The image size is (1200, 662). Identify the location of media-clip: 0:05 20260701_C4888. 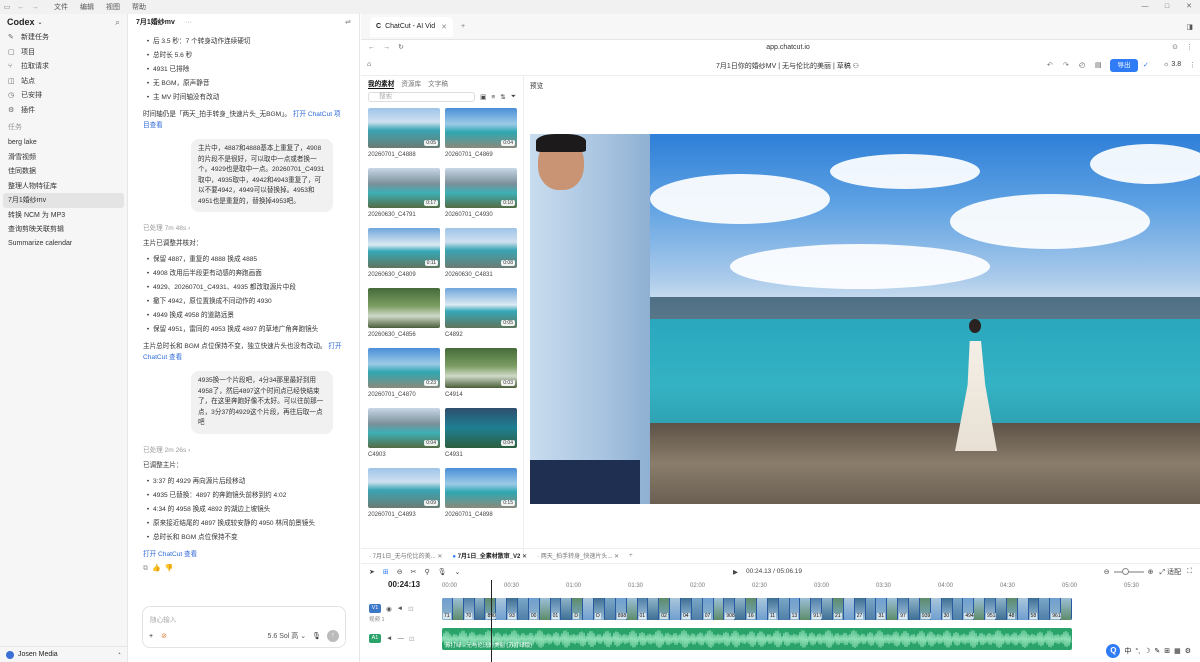
(404, 133).